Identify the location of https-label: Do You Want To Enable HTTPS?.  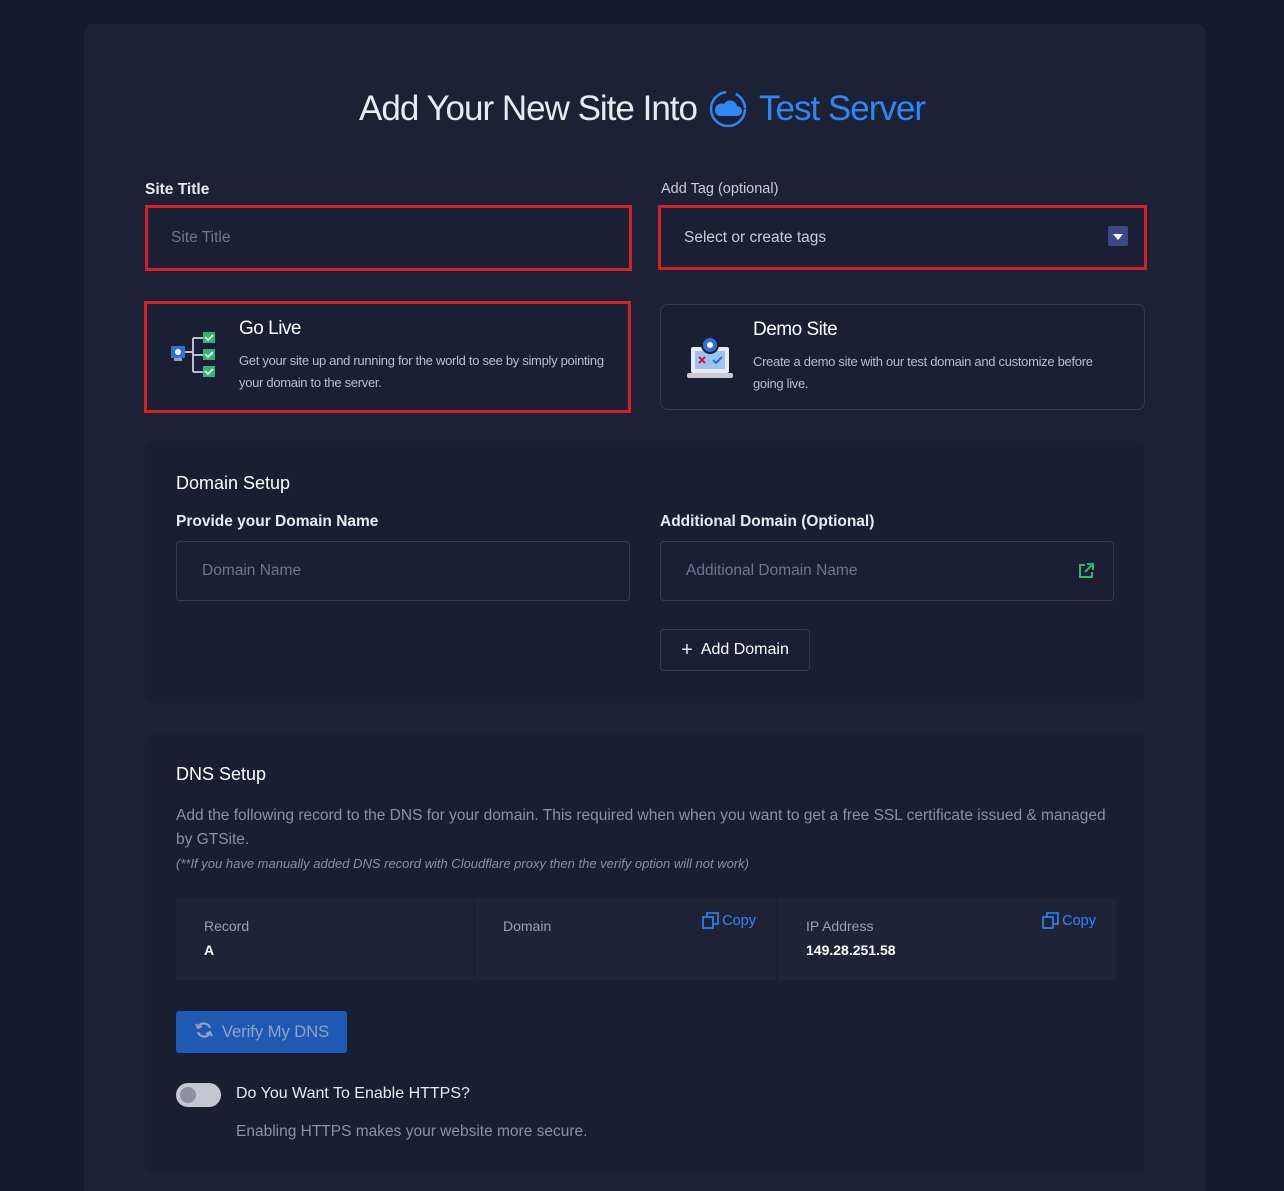
(353, 1093).